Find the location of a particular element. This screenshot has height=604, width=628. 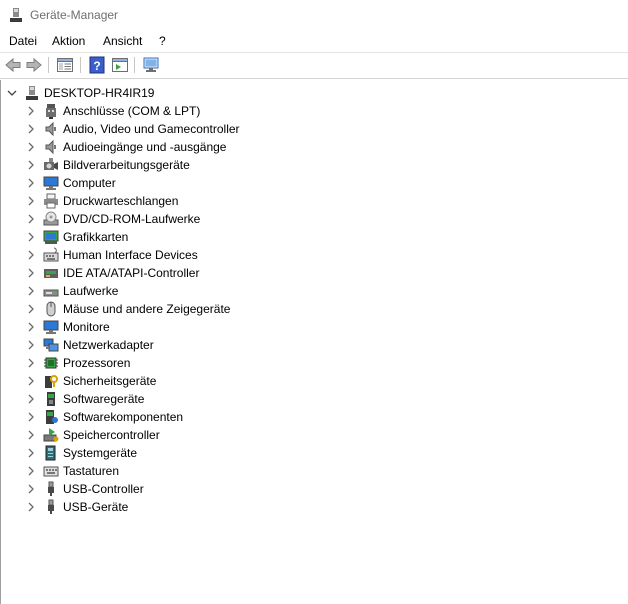

tree-category-label: USB-Controller is located at coordinates (103, 489).